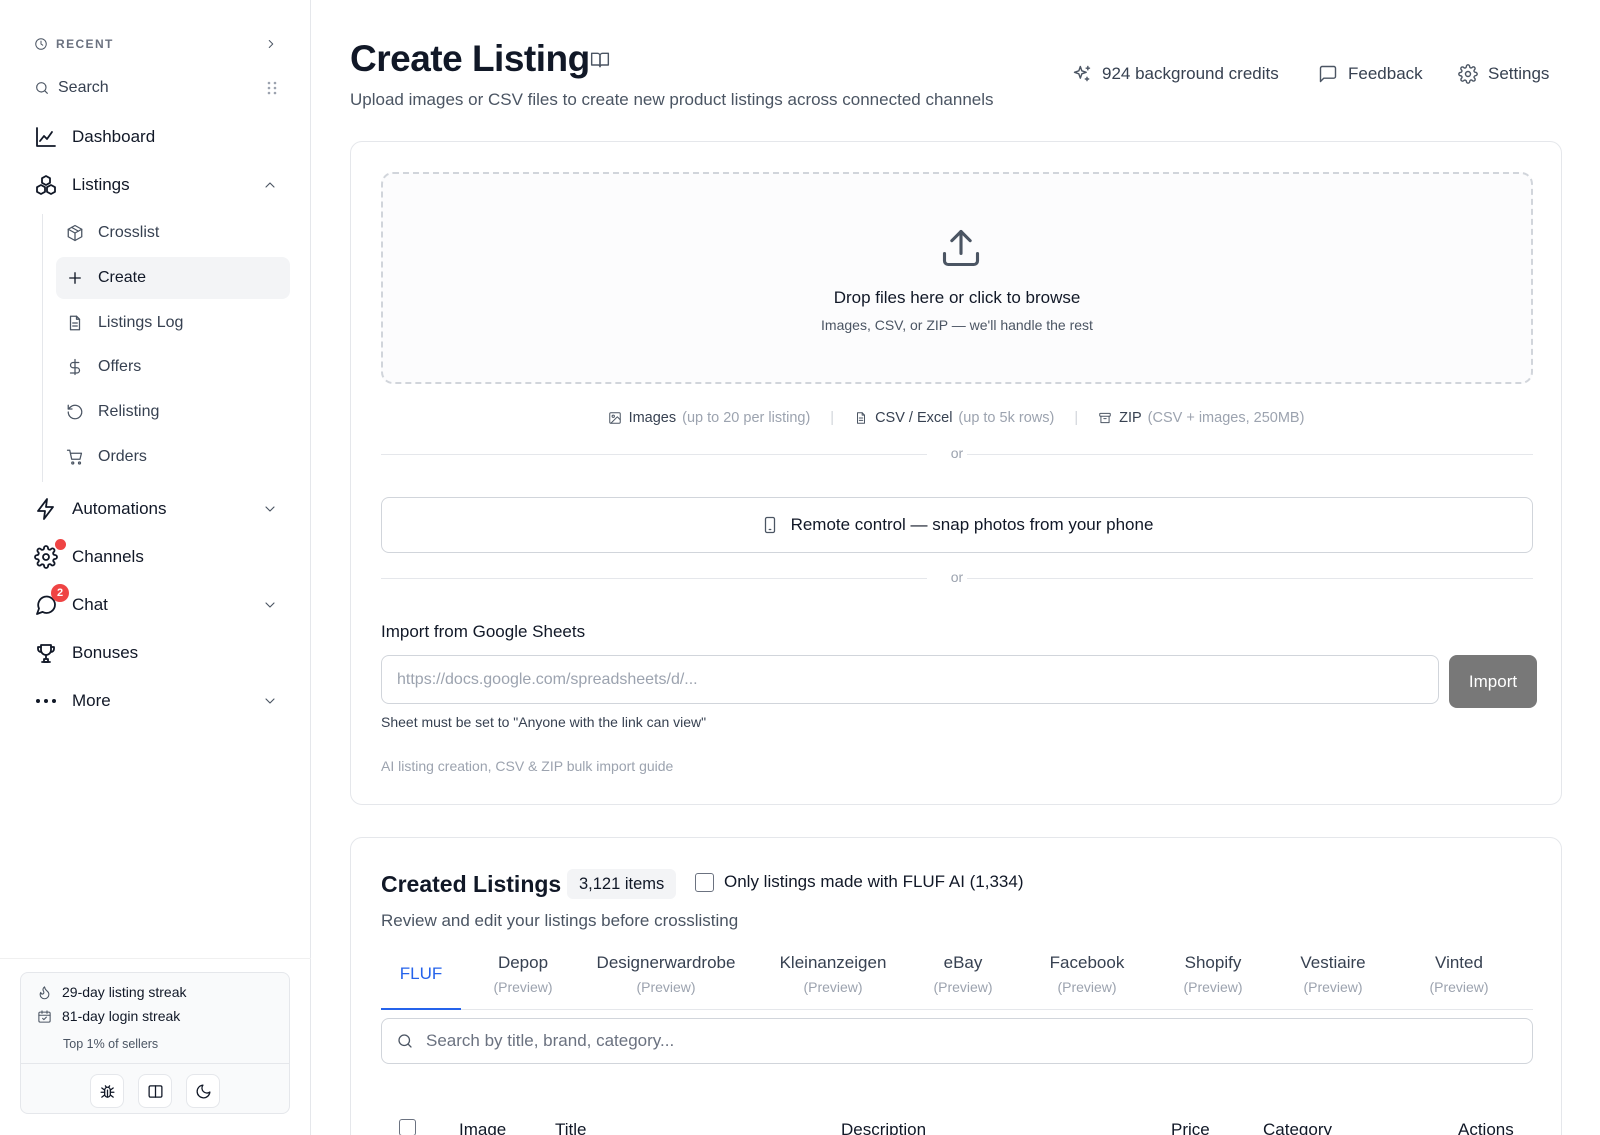 The height and width of the screenshot is (1135, 1600). Describe the element at coordinates (173, 233) in the screenshot. I see `sidebar-subitem-crosslist: Crosslist` at that location.